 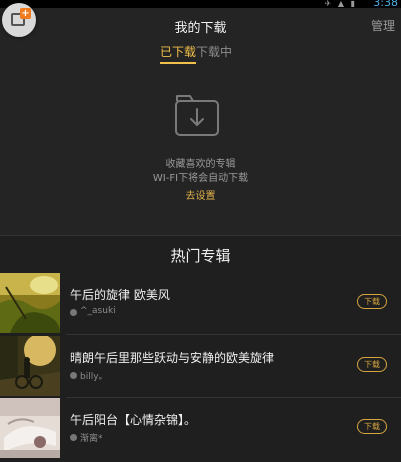 What do you see at coordinates (200, 256) in the screenshot?
I see `section-title: 热门专辑` at bounding box center [200, 256].